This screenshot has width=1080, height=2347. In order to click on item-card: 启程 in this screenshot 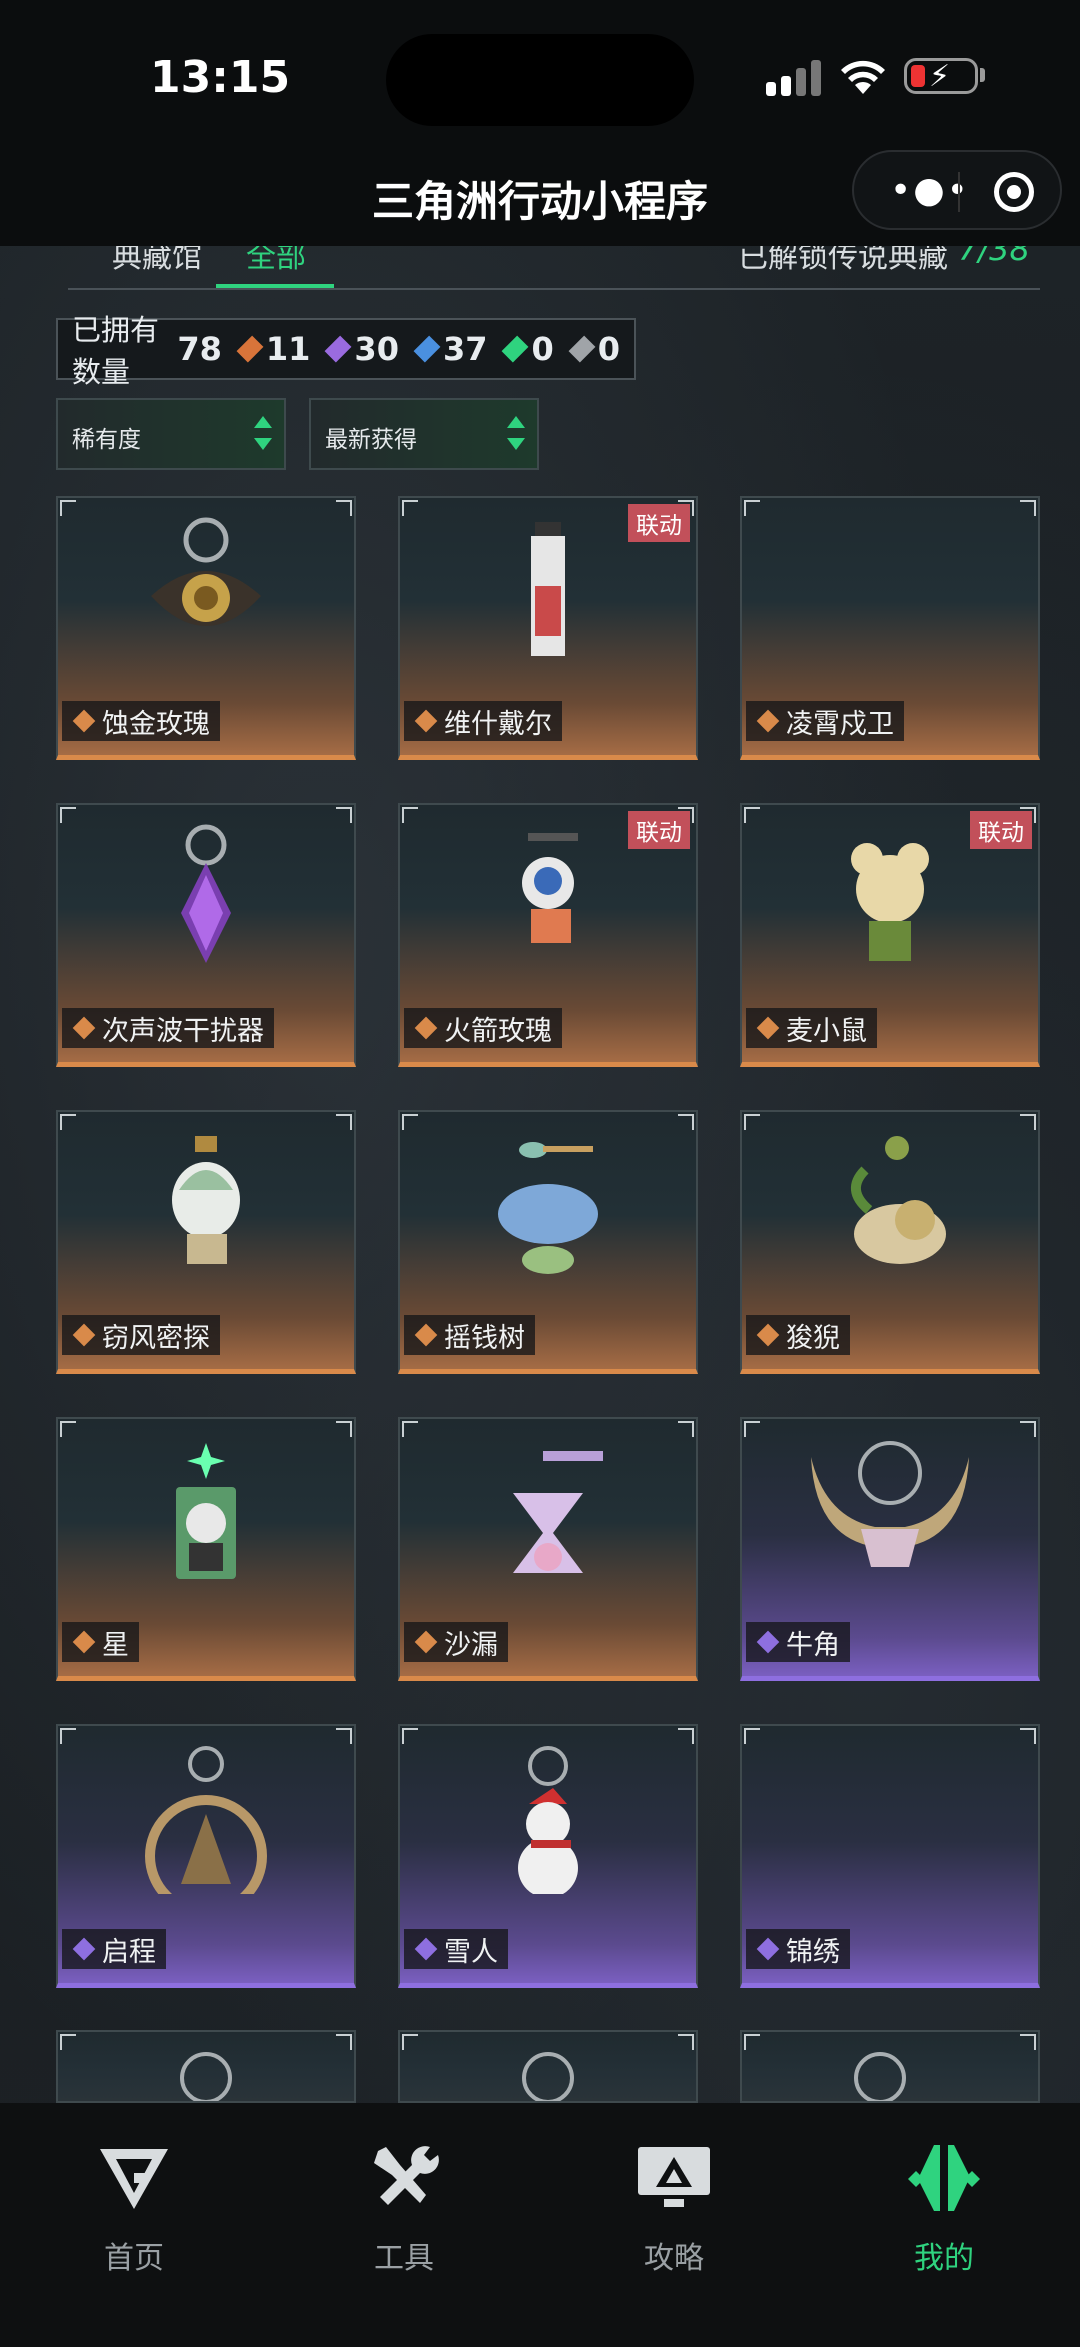, I will do `click(206, 1856)`.